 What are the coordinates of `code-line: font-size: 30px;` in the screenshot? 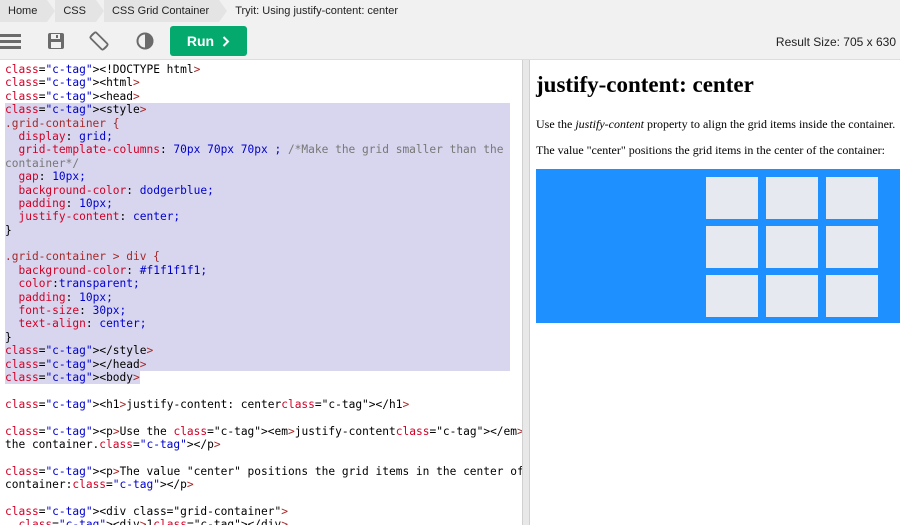 It's located at (72, 311).